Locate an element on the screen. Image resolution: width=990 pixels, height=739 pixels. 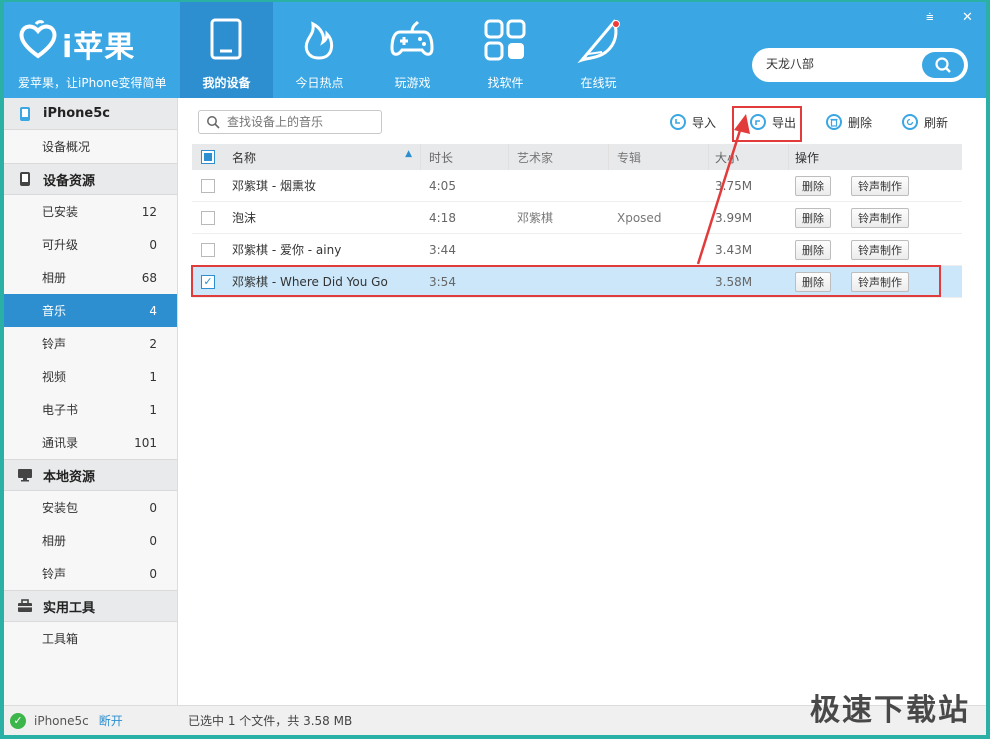
sidebar-item-count: 68 is located at coordinates (149, 277).